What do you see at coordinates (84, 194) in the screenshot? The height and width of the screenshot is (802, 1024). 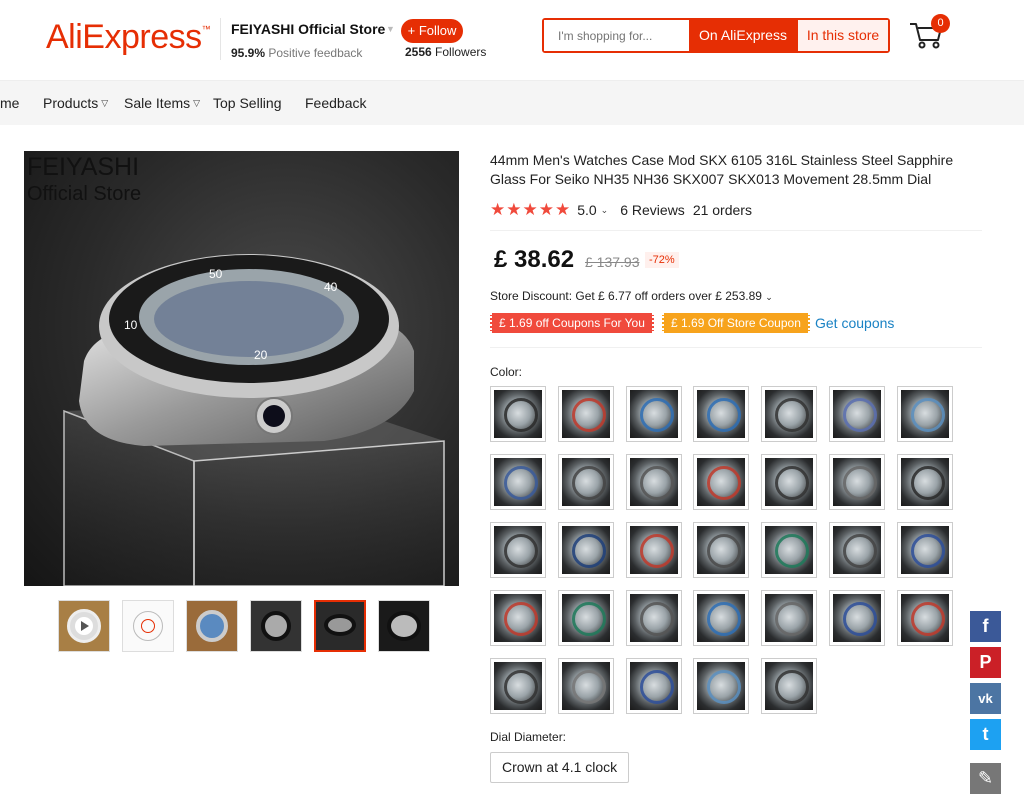 I see `watermark-official-store: Official Store` at bounding box center [84, 194].